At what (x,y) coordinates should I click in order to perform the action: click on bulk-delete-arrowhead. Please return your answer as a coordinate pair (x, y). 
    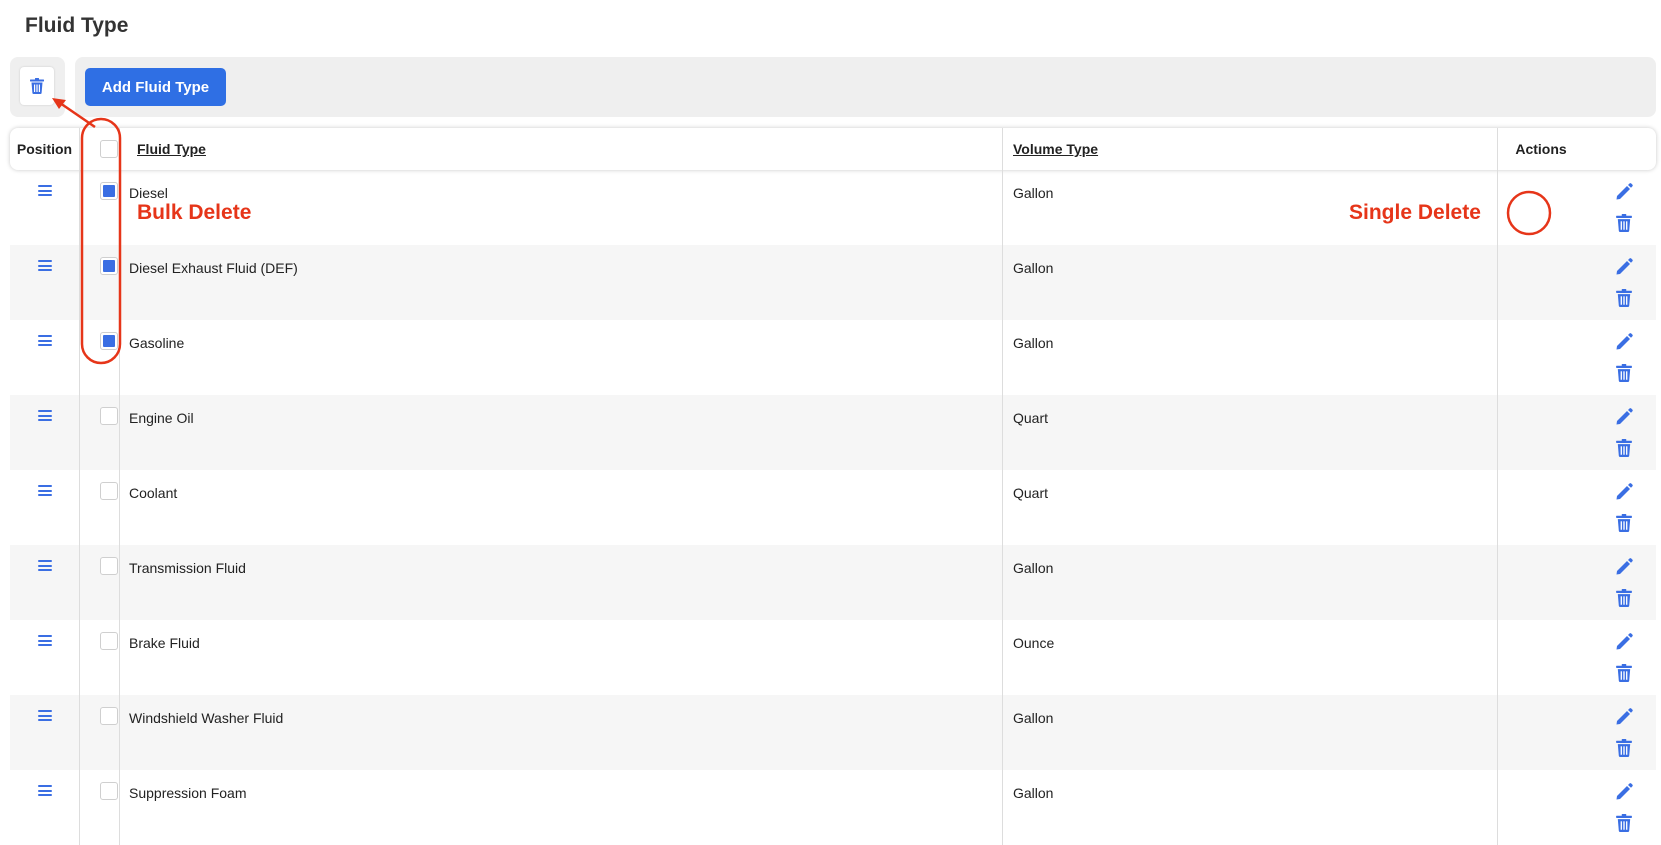
    Looking at the image, I should click on (59, 103).